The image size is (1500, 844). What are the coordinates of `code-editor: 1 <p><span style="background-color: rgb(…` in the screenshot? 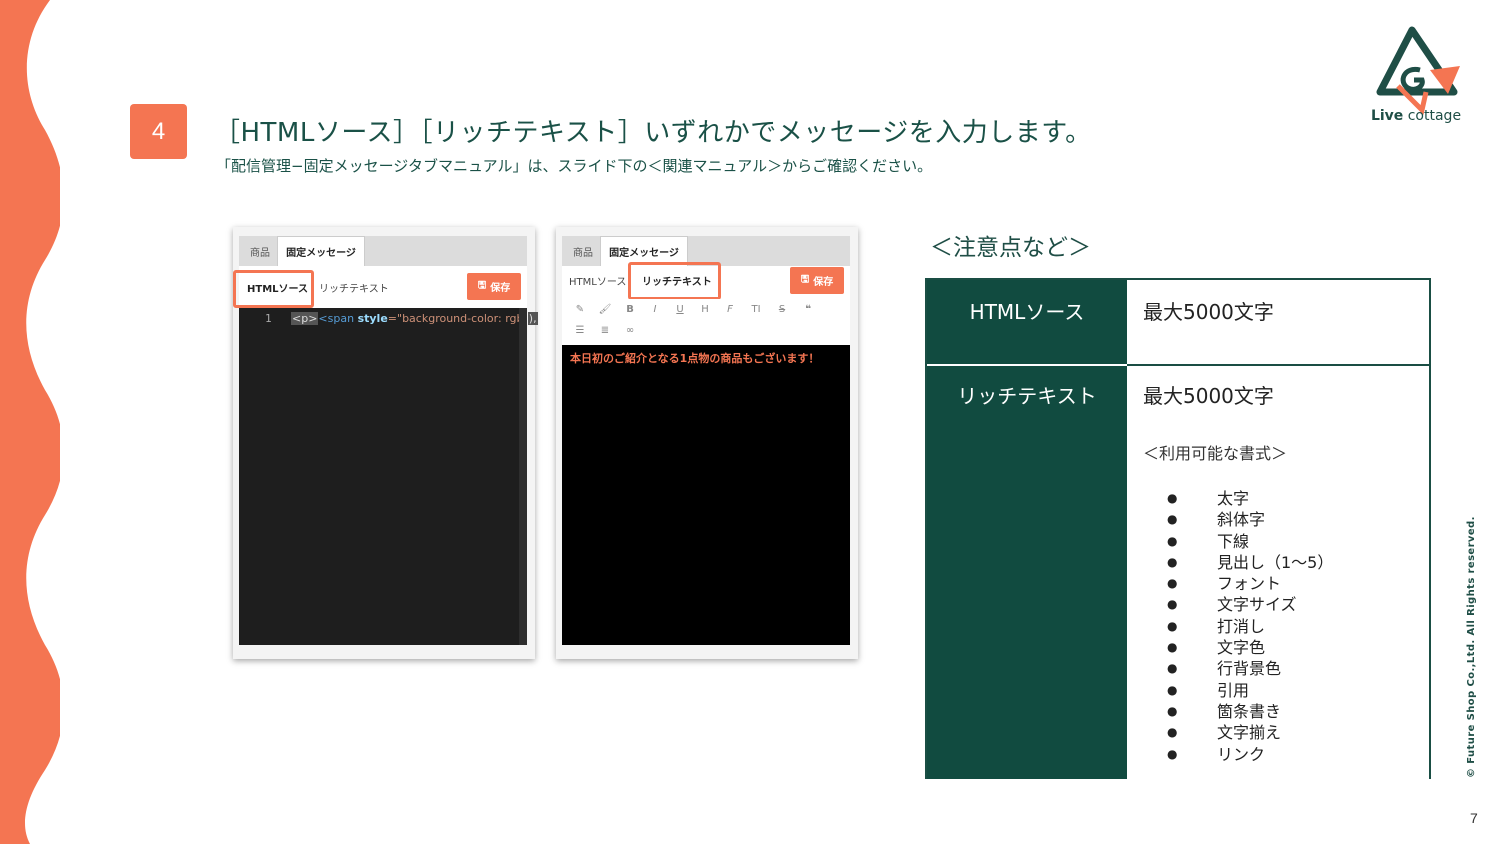 It's located at (388, 476).